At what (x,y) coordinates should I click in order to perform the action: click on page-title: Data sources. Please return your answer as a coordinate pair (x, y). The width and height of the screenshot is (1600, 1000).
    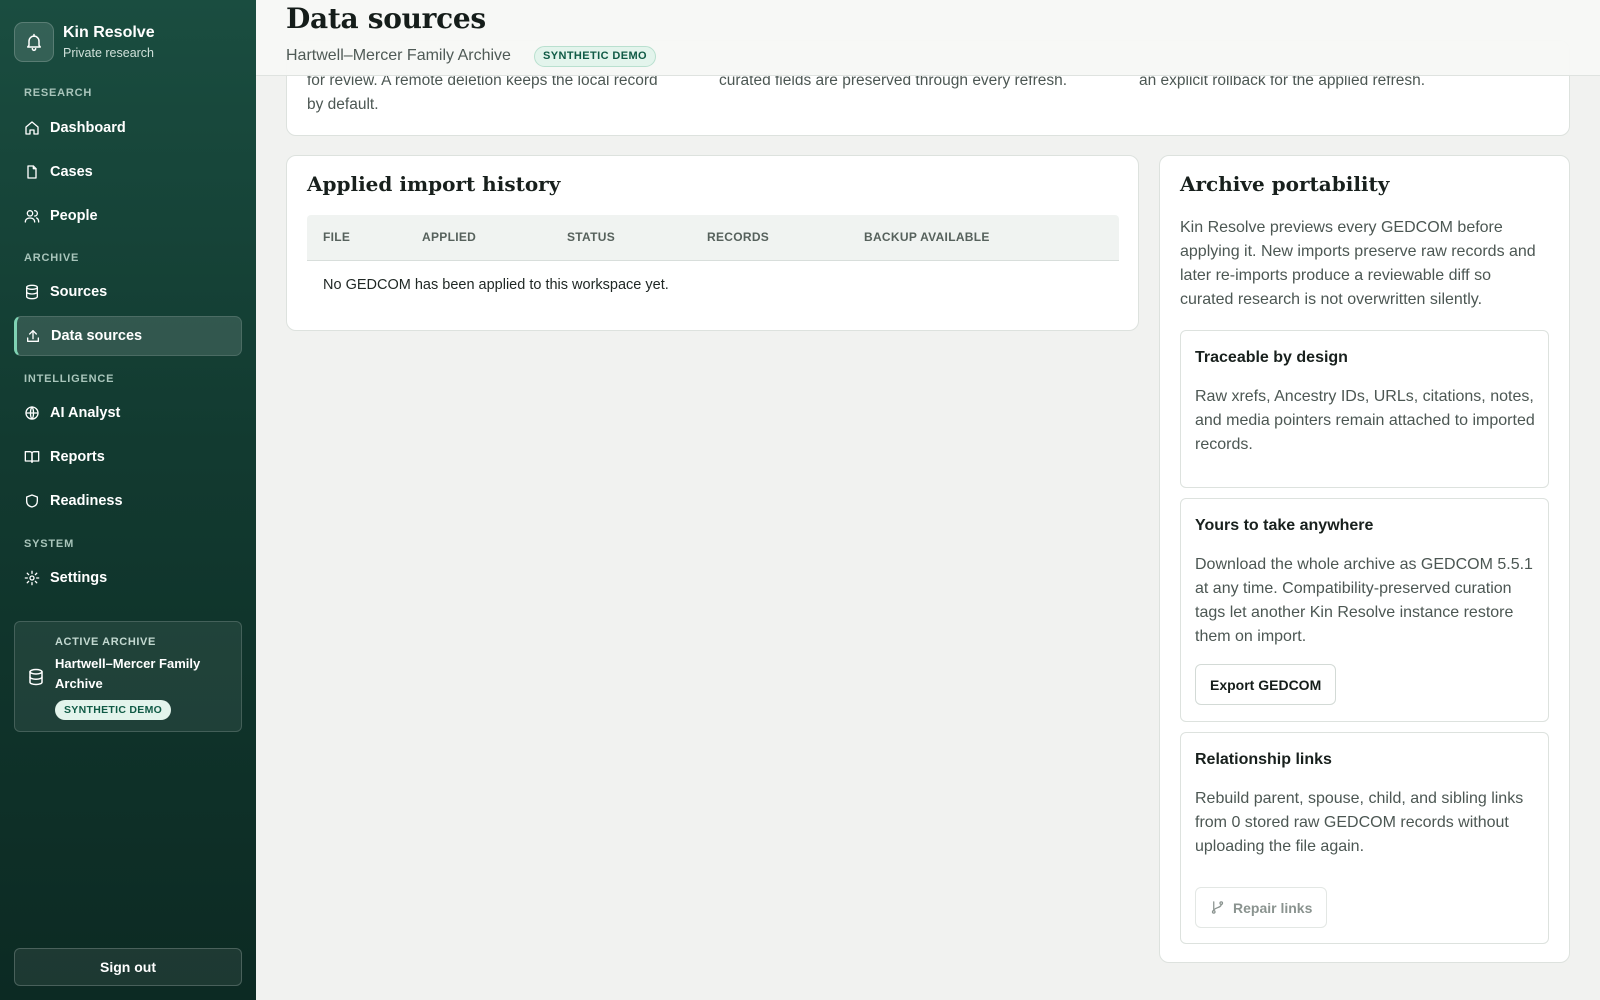
    Looking at the image, I should click on (386, 18).